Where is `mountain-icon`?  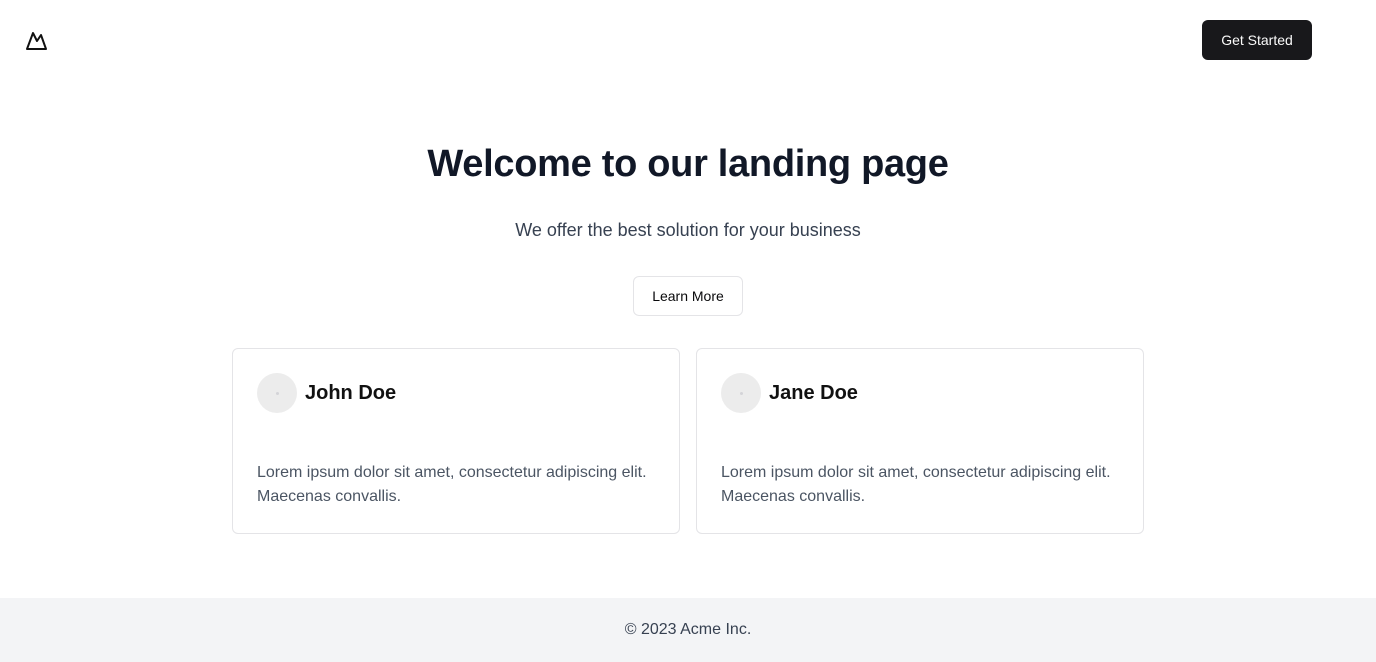
mountain-icon is located at coordinates (36, 41).